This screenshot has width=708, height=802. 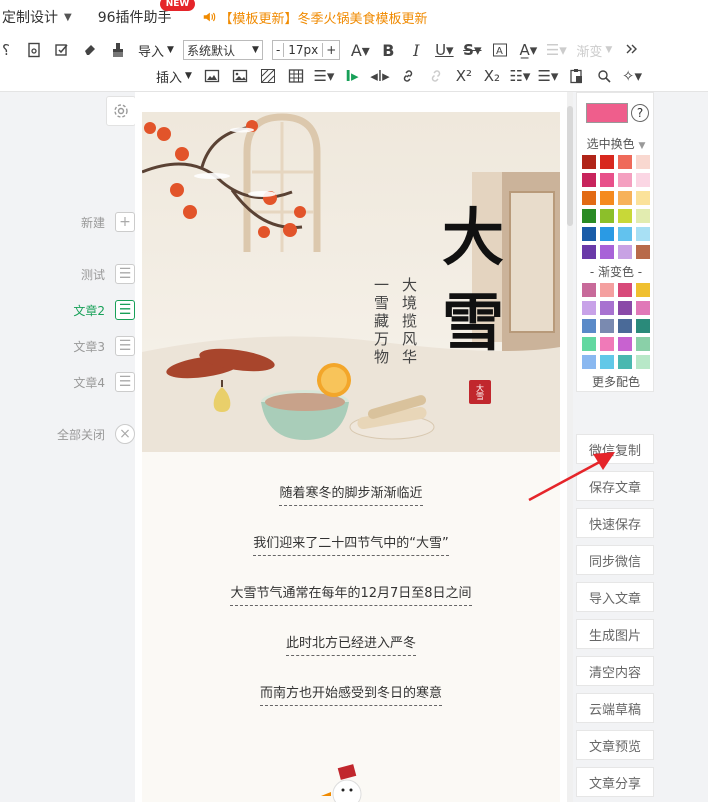 What do you see at coordinates (528, 50) in the screenshot?
I see `font-color-icon: A̲▾` at bounding box center [528, 50].